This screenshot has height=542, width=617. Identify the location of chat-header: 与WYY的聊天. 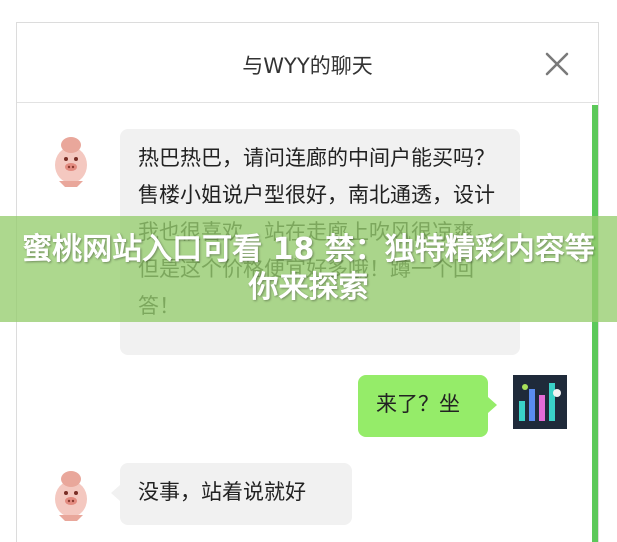
(307, 63).